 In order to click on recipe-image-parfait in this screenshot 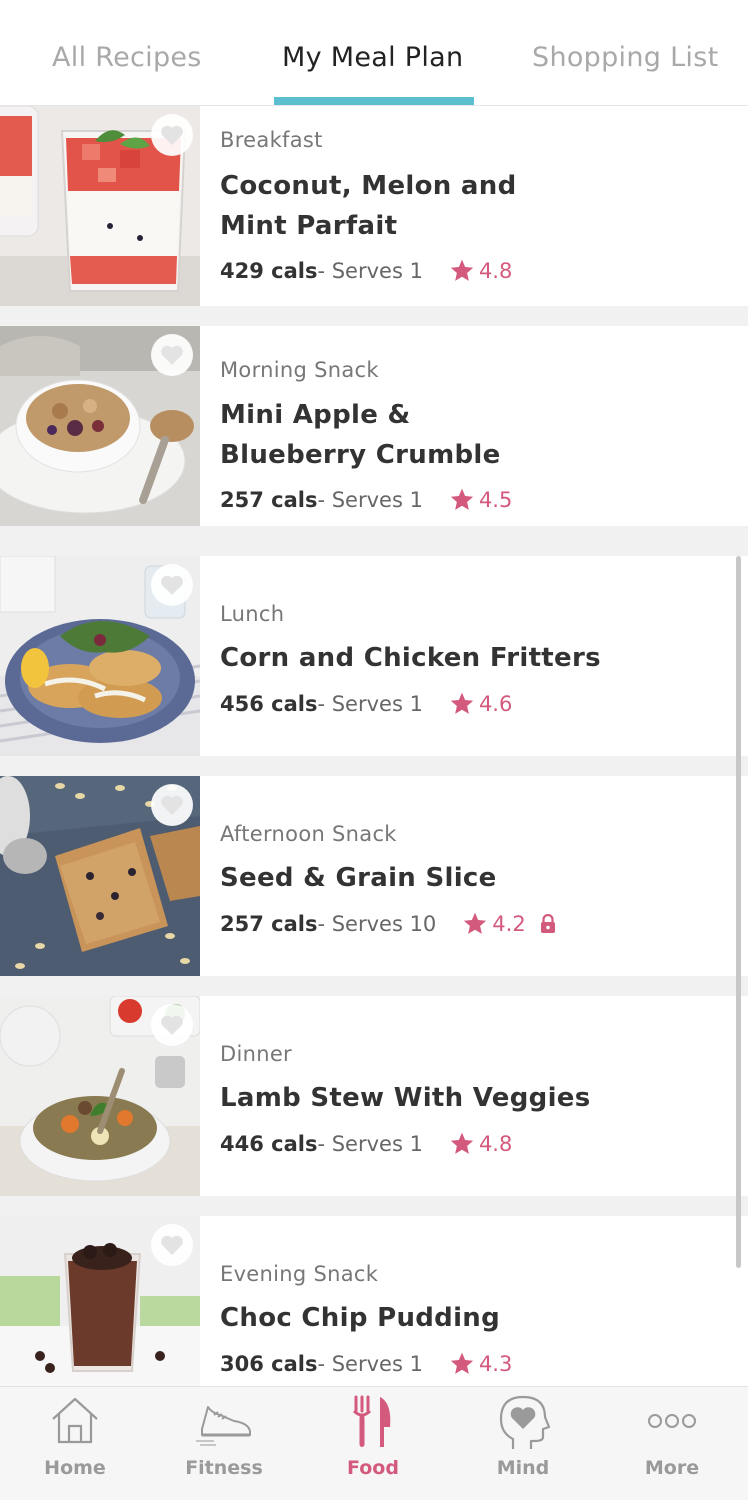, I will do `click(100, 206)`.